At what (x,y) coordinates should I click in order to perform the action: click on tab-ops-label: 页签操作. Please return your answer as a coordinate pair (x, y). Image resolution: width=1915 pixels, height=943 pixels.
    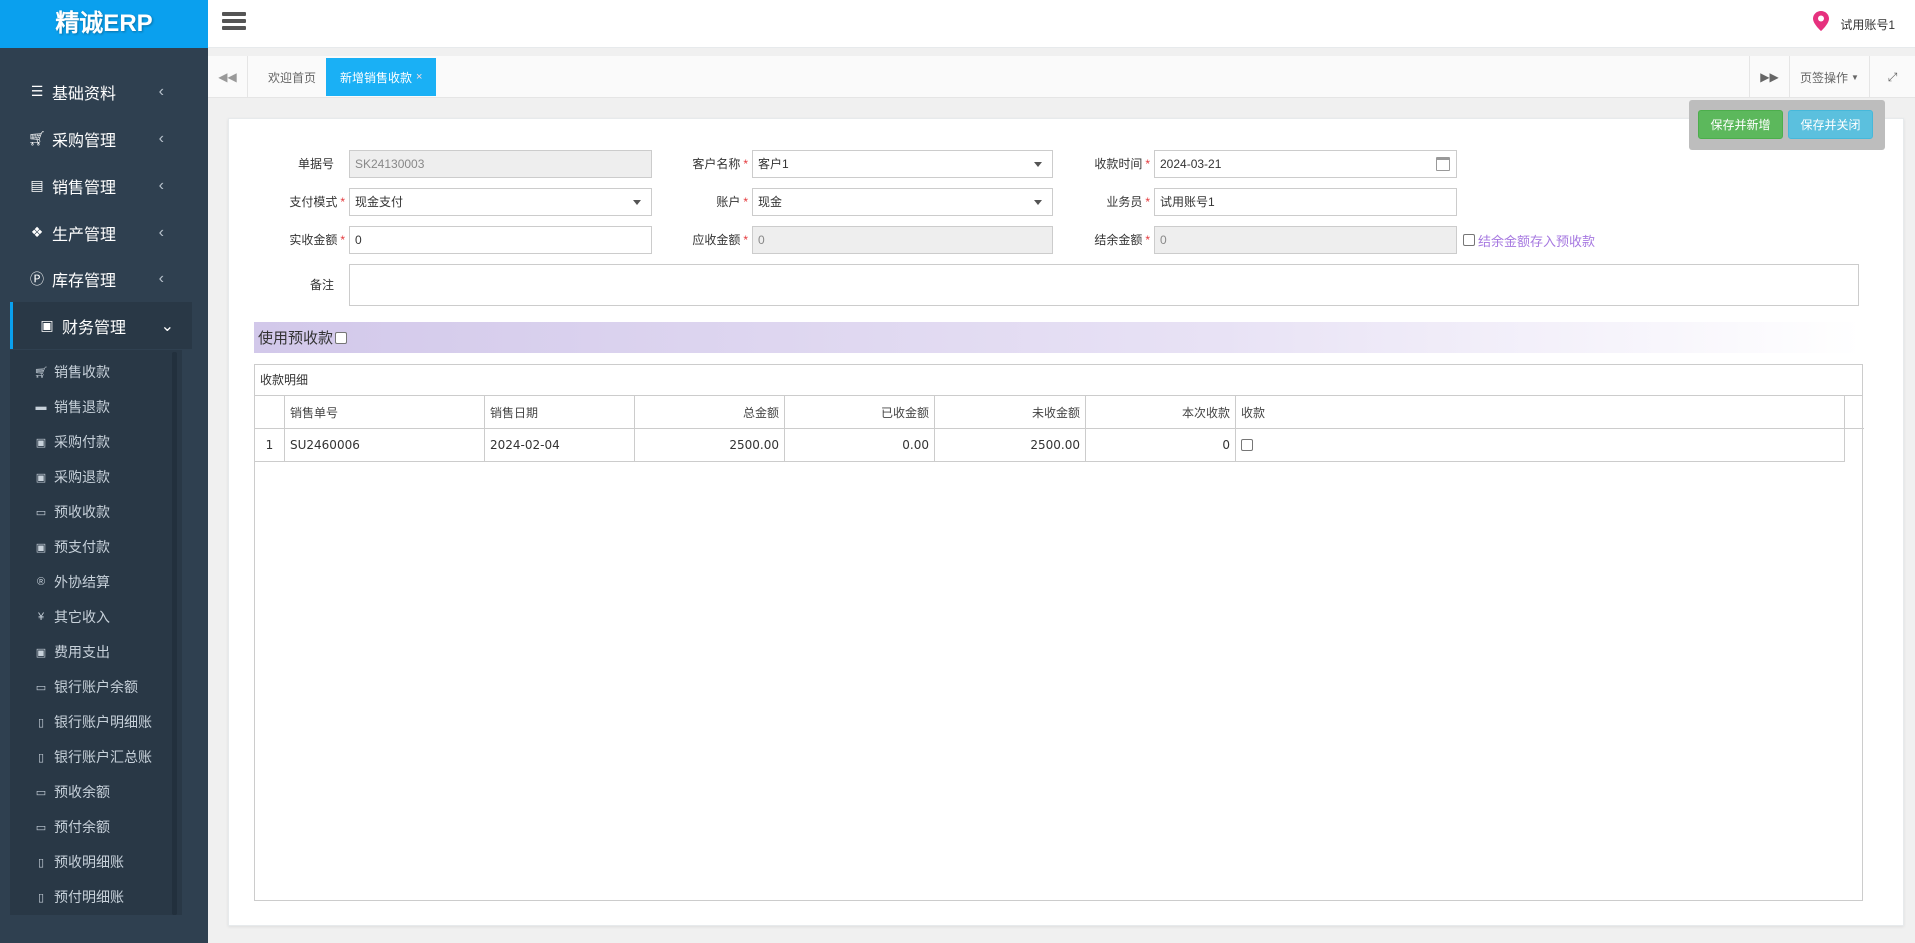
    Looking at the image, I should click on (1824, 77).